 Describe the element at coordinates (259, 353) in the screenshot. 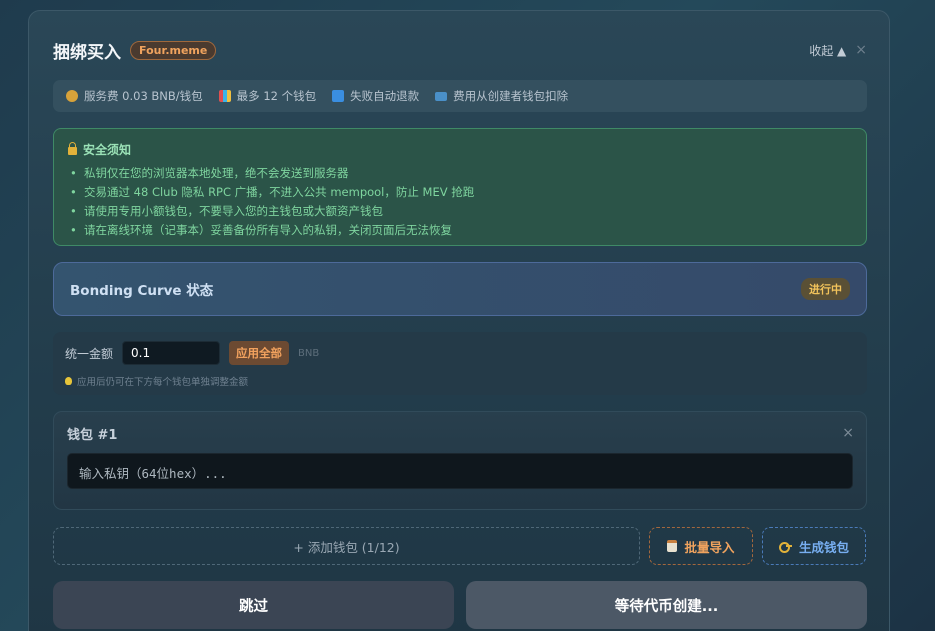

I see `apply-all-button: 应用全部` at that location.